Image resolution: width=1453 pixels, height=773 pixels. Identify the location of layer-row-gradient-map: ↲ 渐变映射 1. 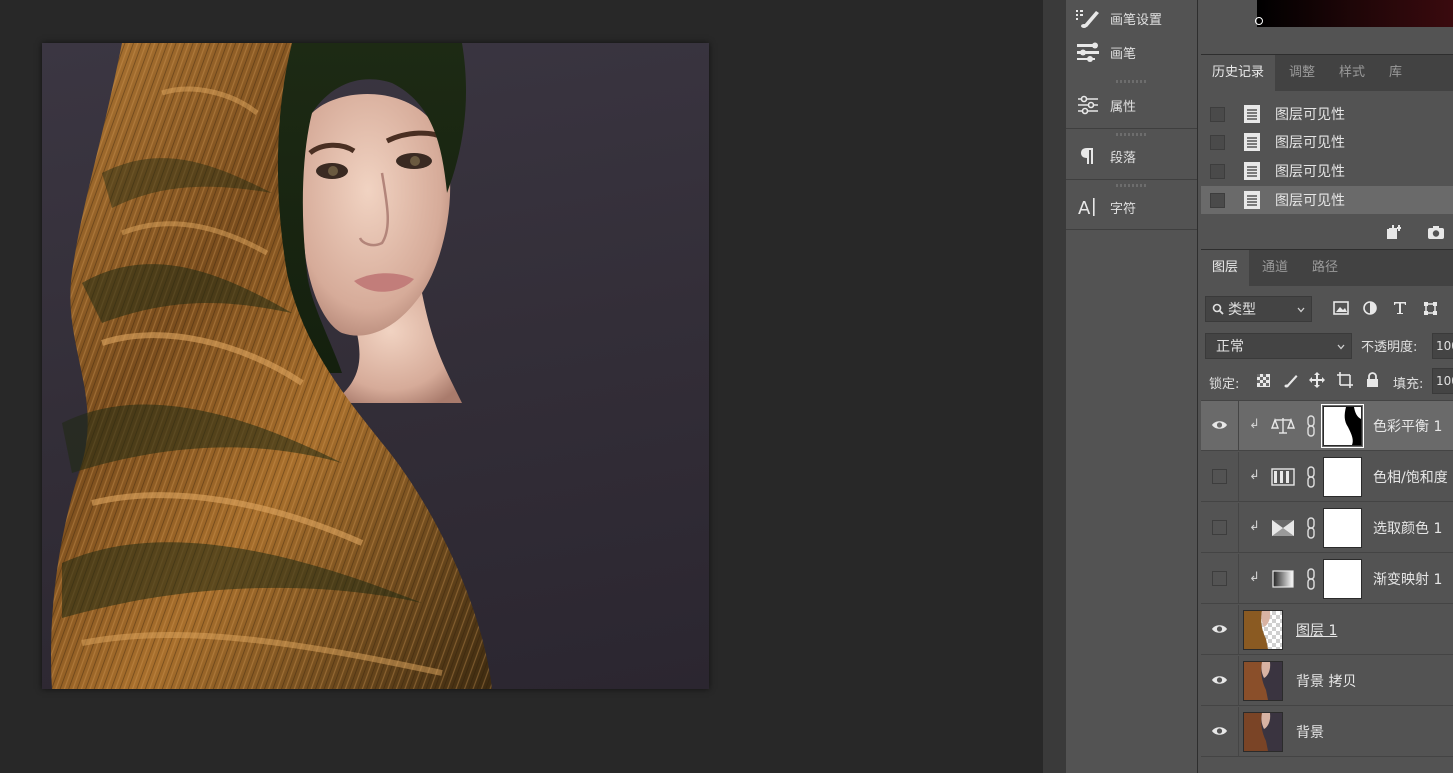
(1327, 579).